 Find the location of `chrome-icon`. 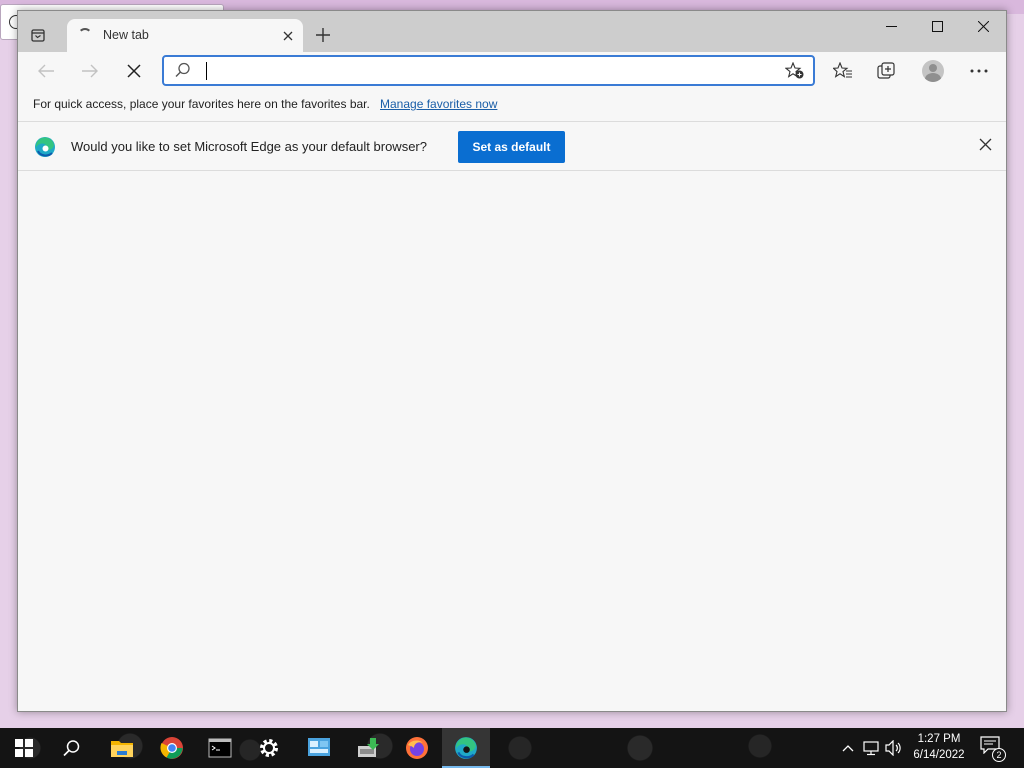

chrome-icon is located at coordinates (171, 748).